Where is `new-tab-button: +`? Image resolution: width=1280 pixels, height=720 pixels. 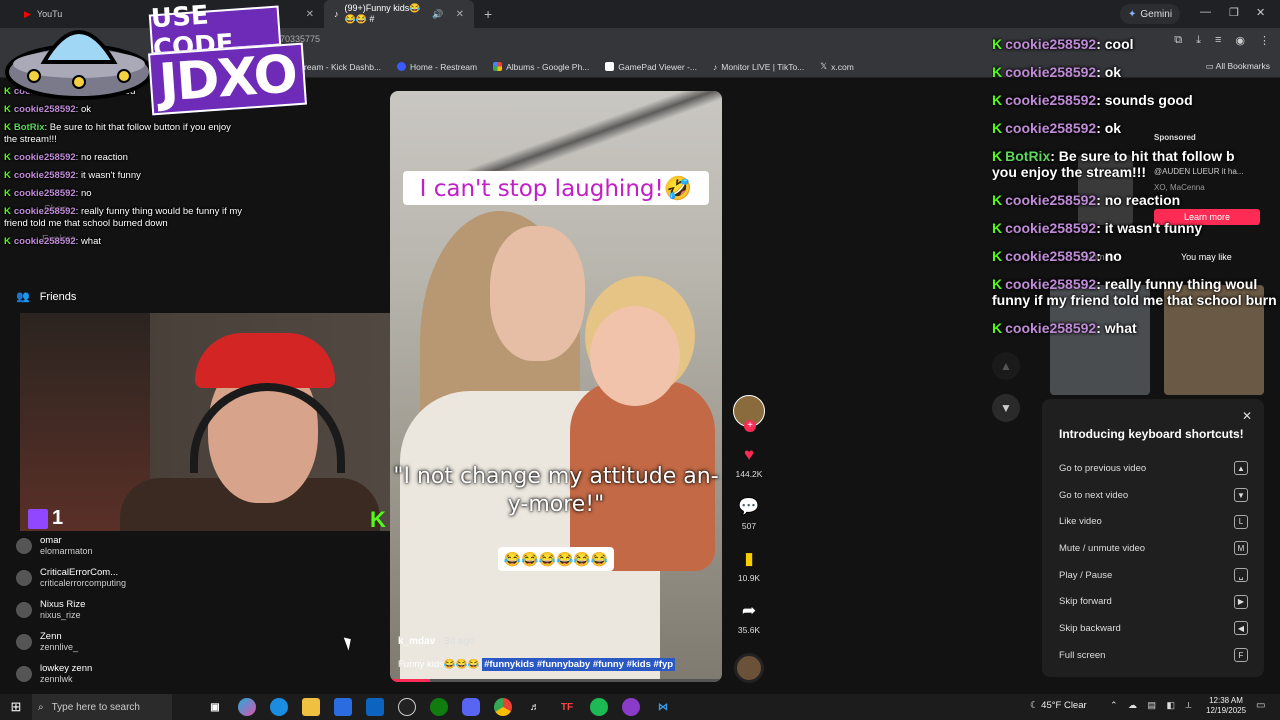 new-tab-button: + is located at coordinates (488, 14).